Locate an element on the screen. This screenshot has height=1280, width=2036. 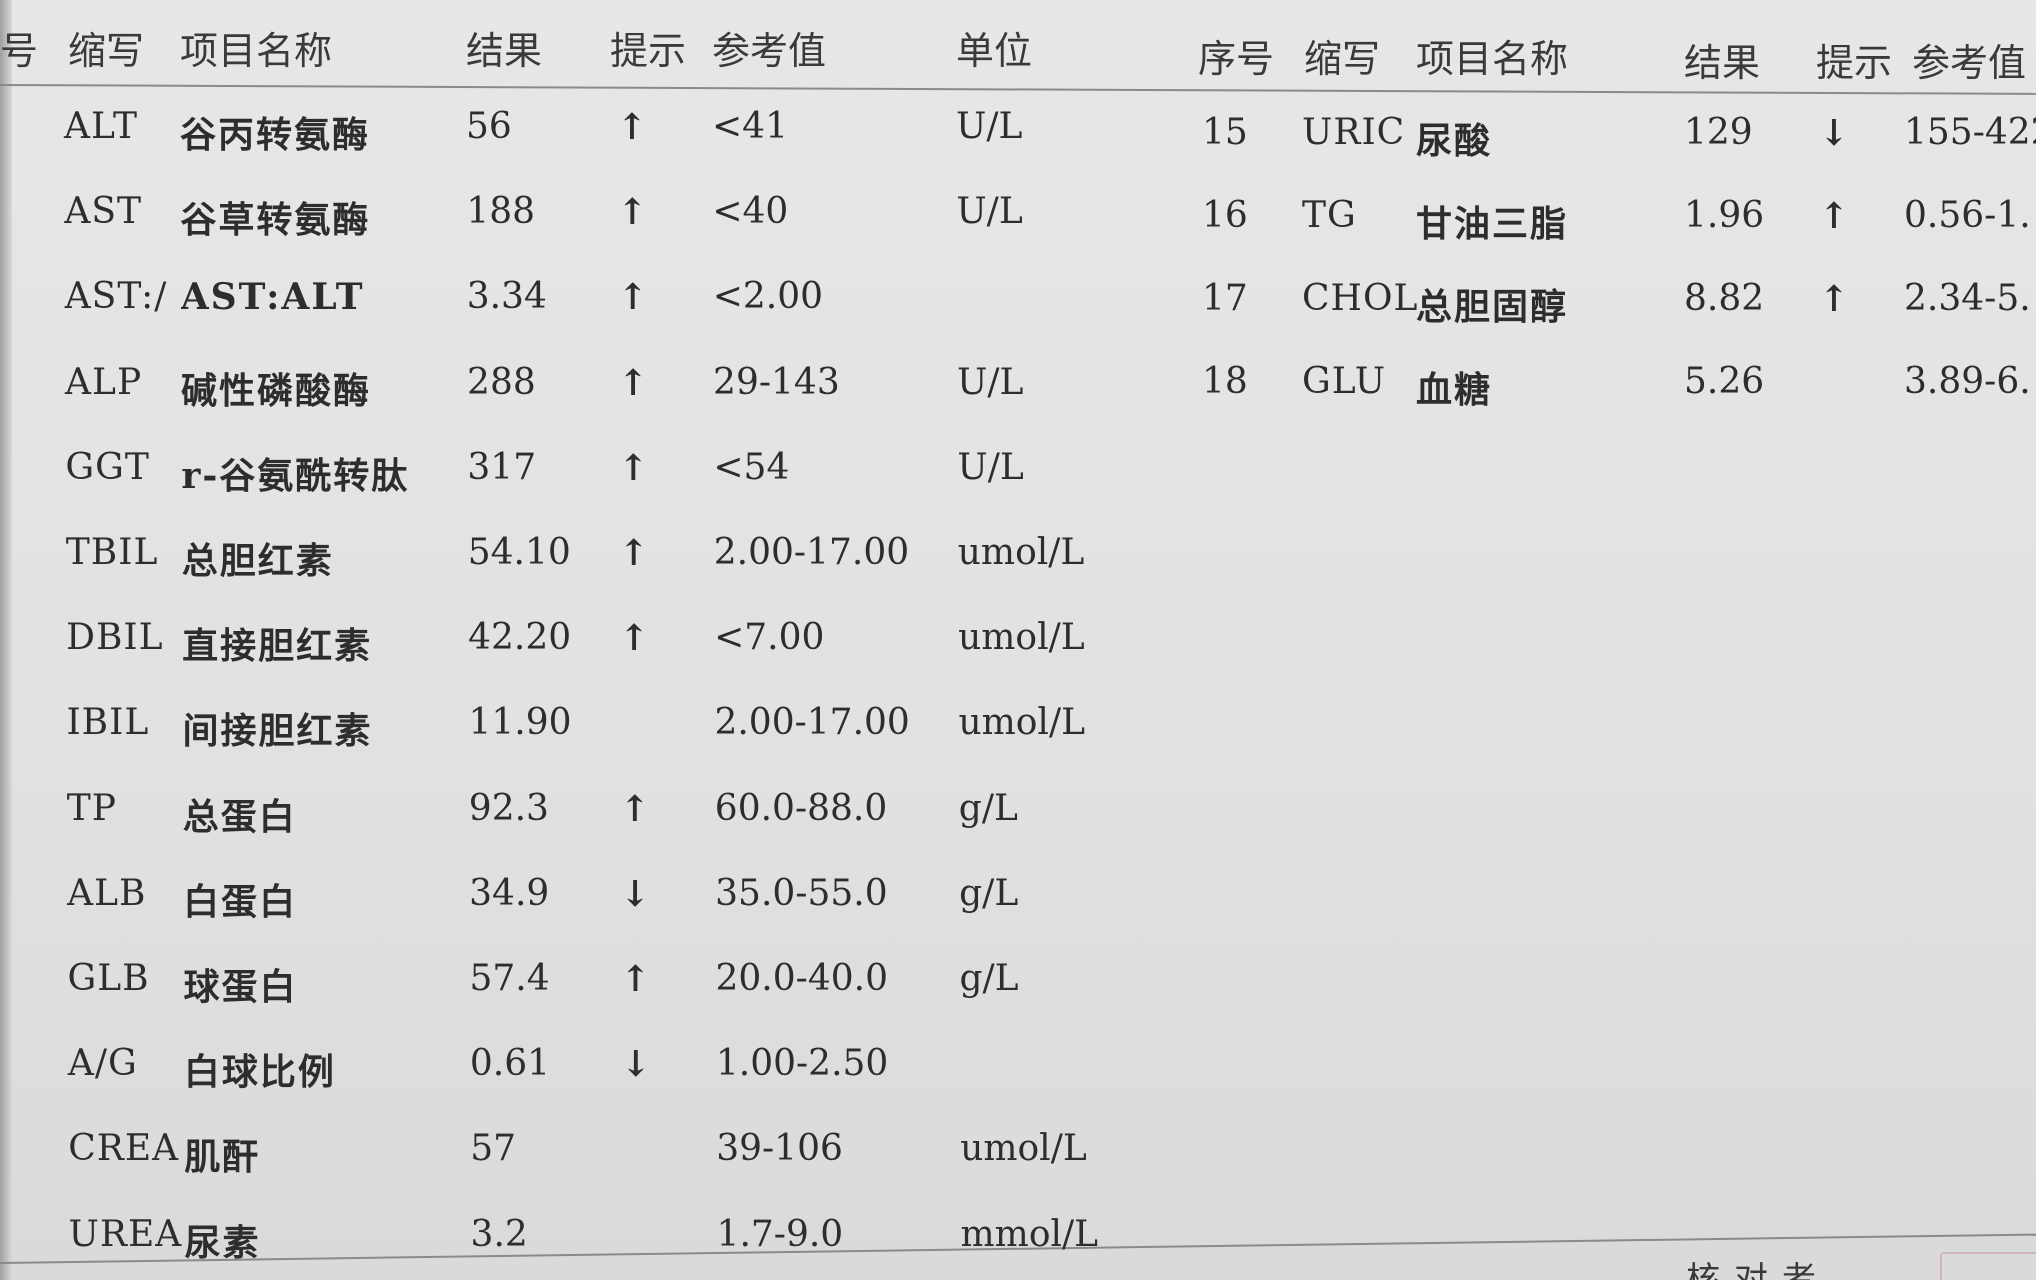
cell-abbr: ALT is located at coordinates (101, 126).